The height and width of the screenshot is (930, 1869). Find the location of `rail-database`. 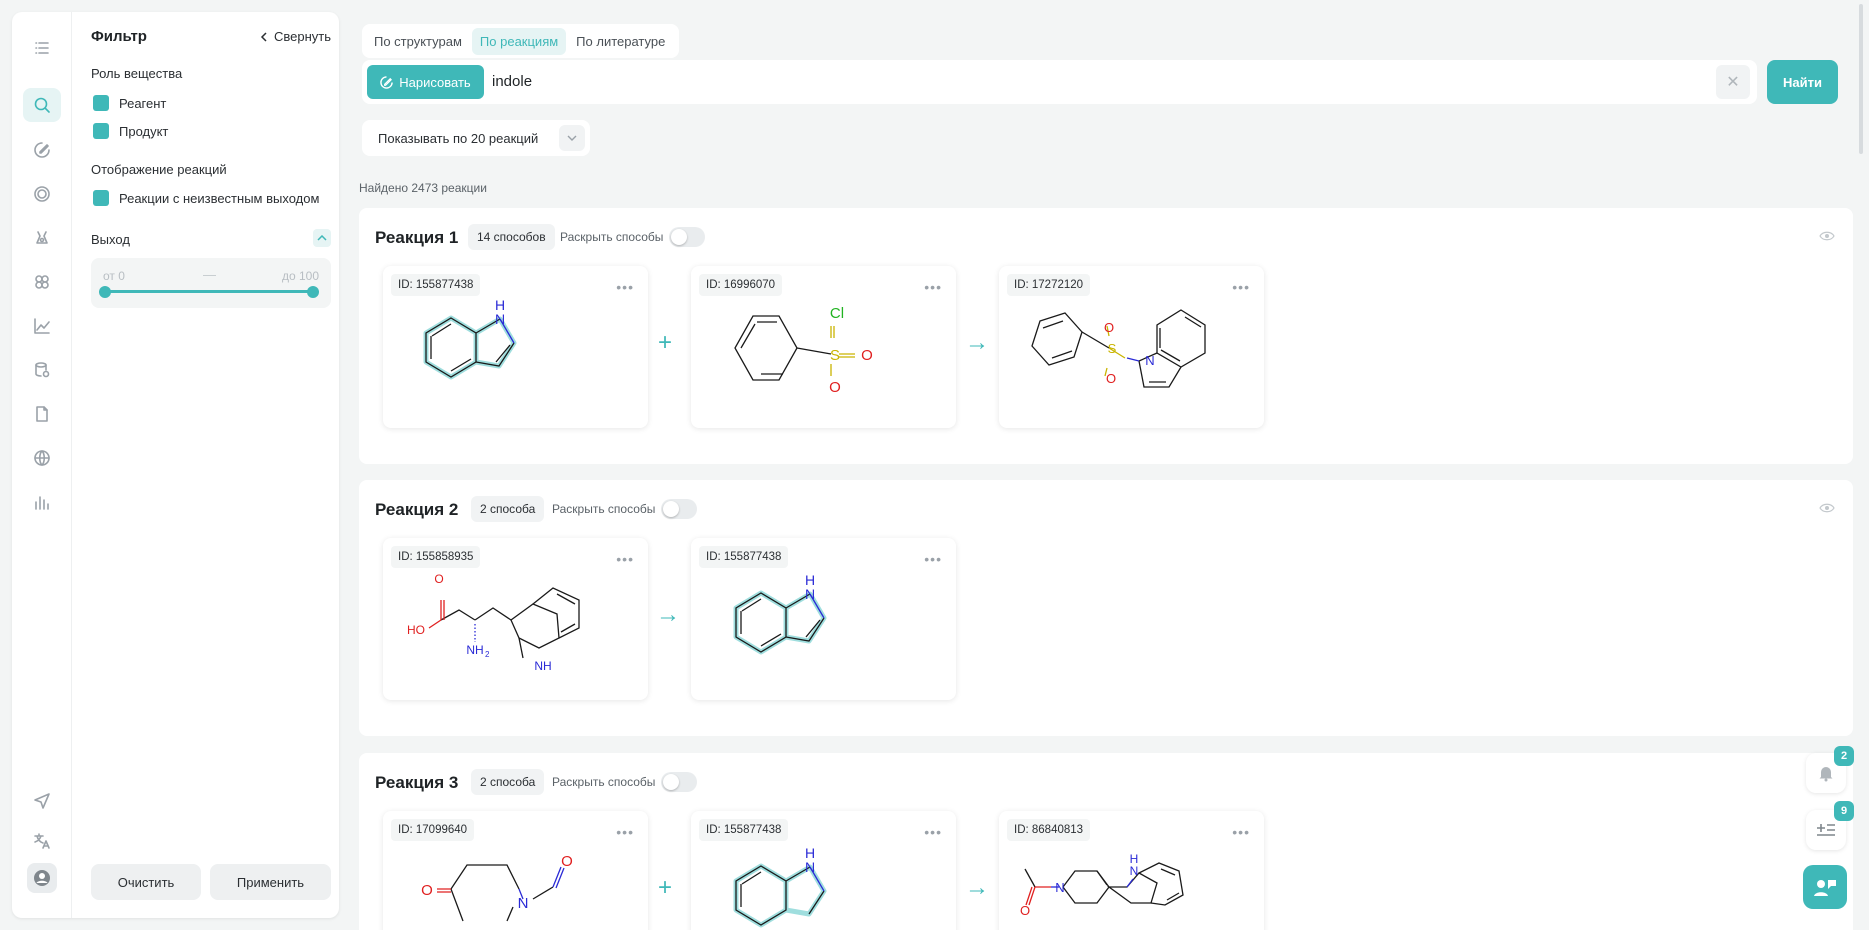

rail-database is located at coordinates (42, 370).